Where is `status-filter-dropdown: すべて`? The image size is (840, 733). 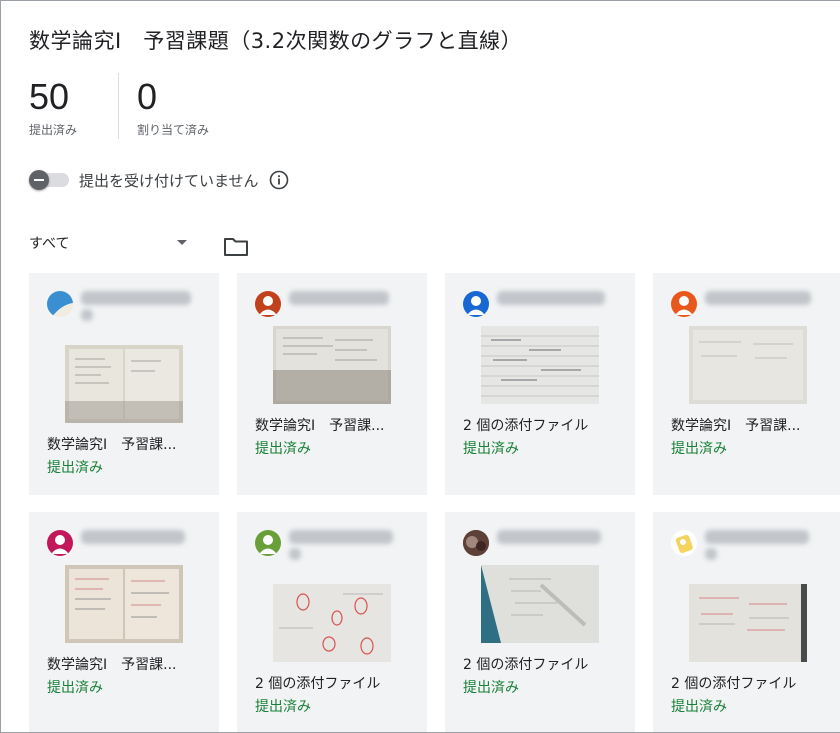
status-filter-dropdown: すべて is located at coordinates (109, 243).